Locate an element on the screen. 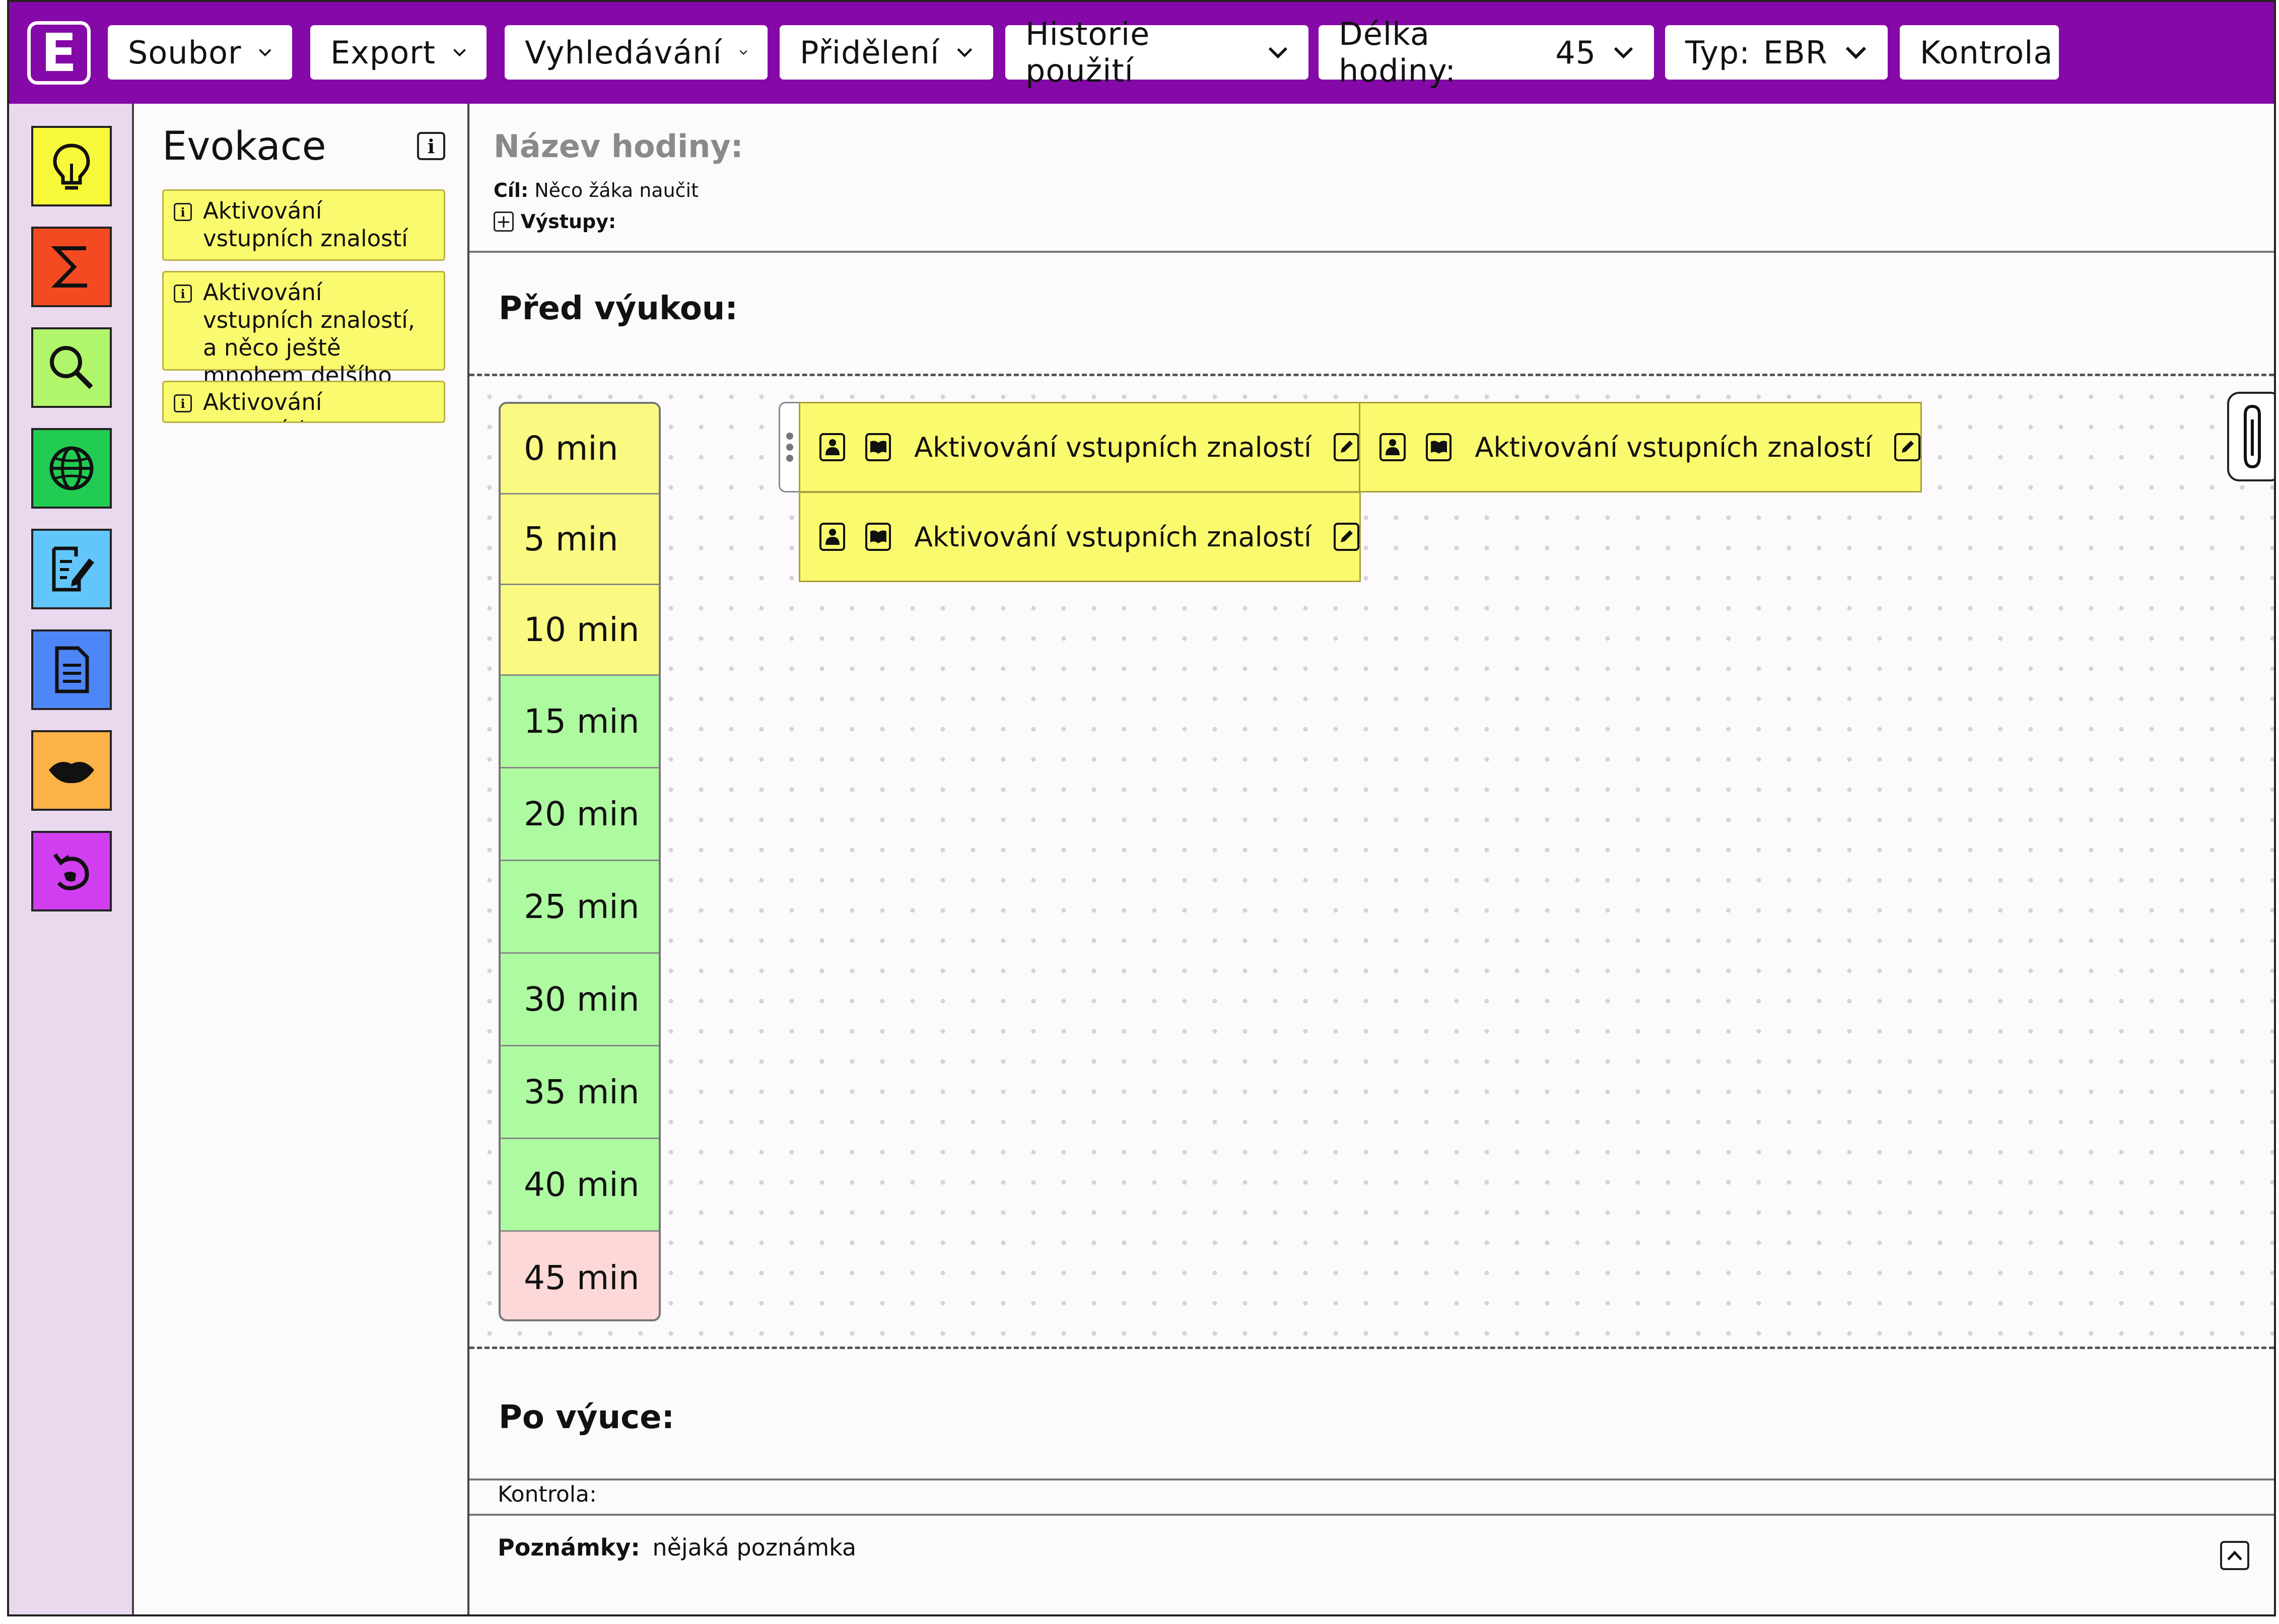 The width and height of the screenshot is (2279, 1624). magnifier-icon is located at coordinates (71, 367).